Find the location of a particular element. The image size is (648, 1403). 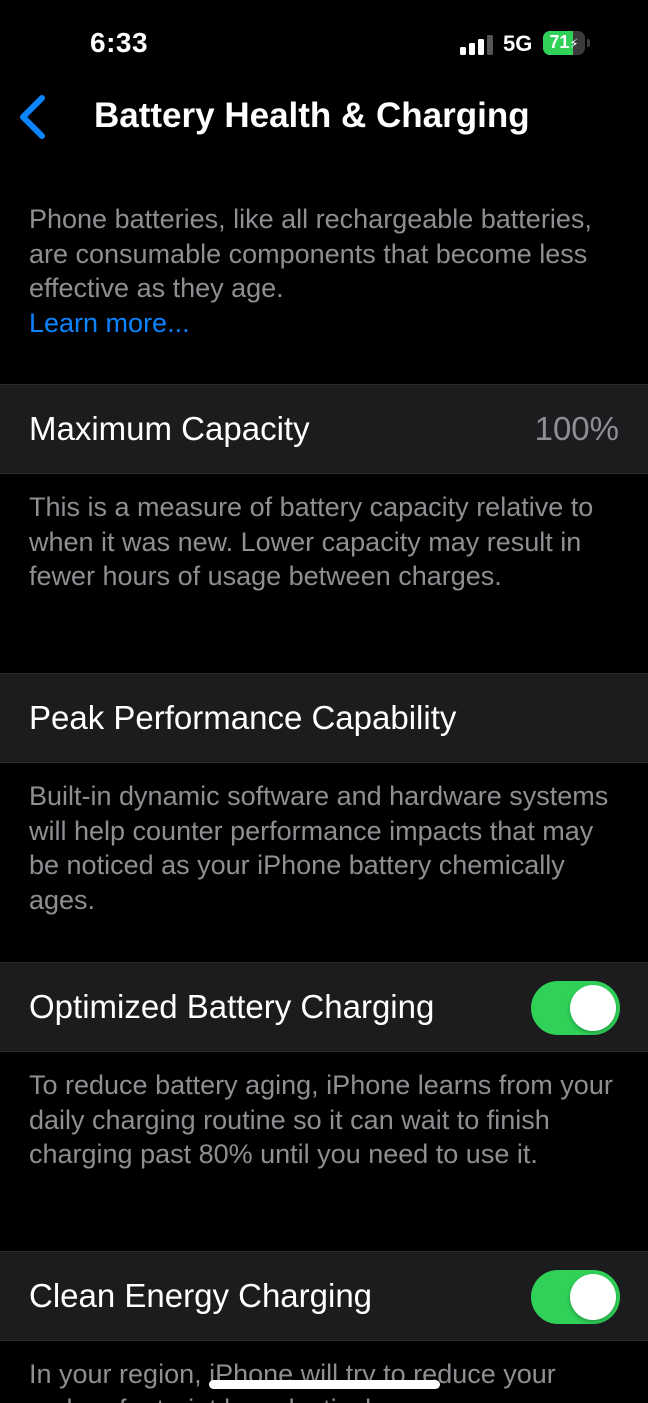

maximum-capacity-row: Maximum Capacity 100% is located at coordinates (324, 429).